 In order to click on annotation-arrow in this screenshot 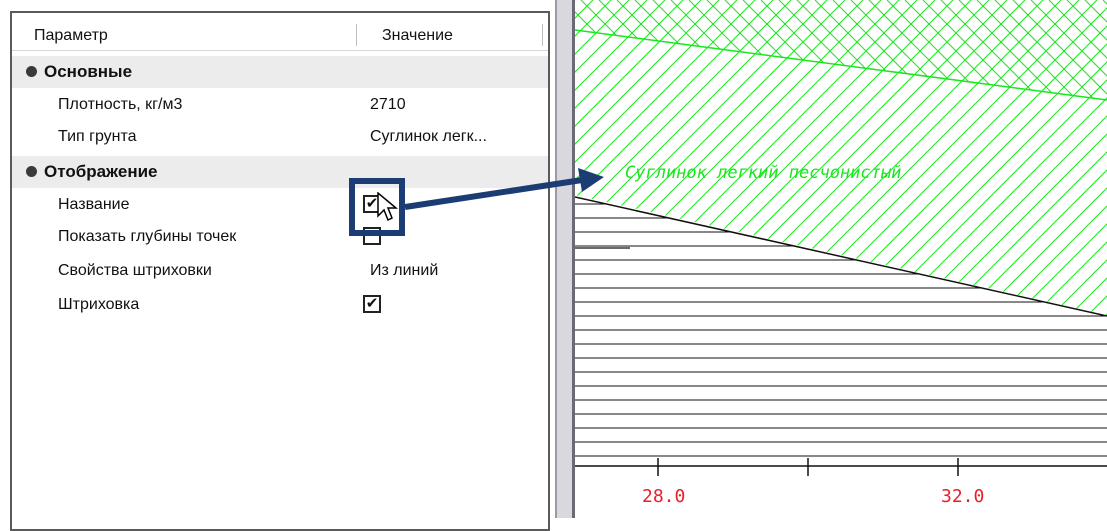, I will do `click(504, 189)`.